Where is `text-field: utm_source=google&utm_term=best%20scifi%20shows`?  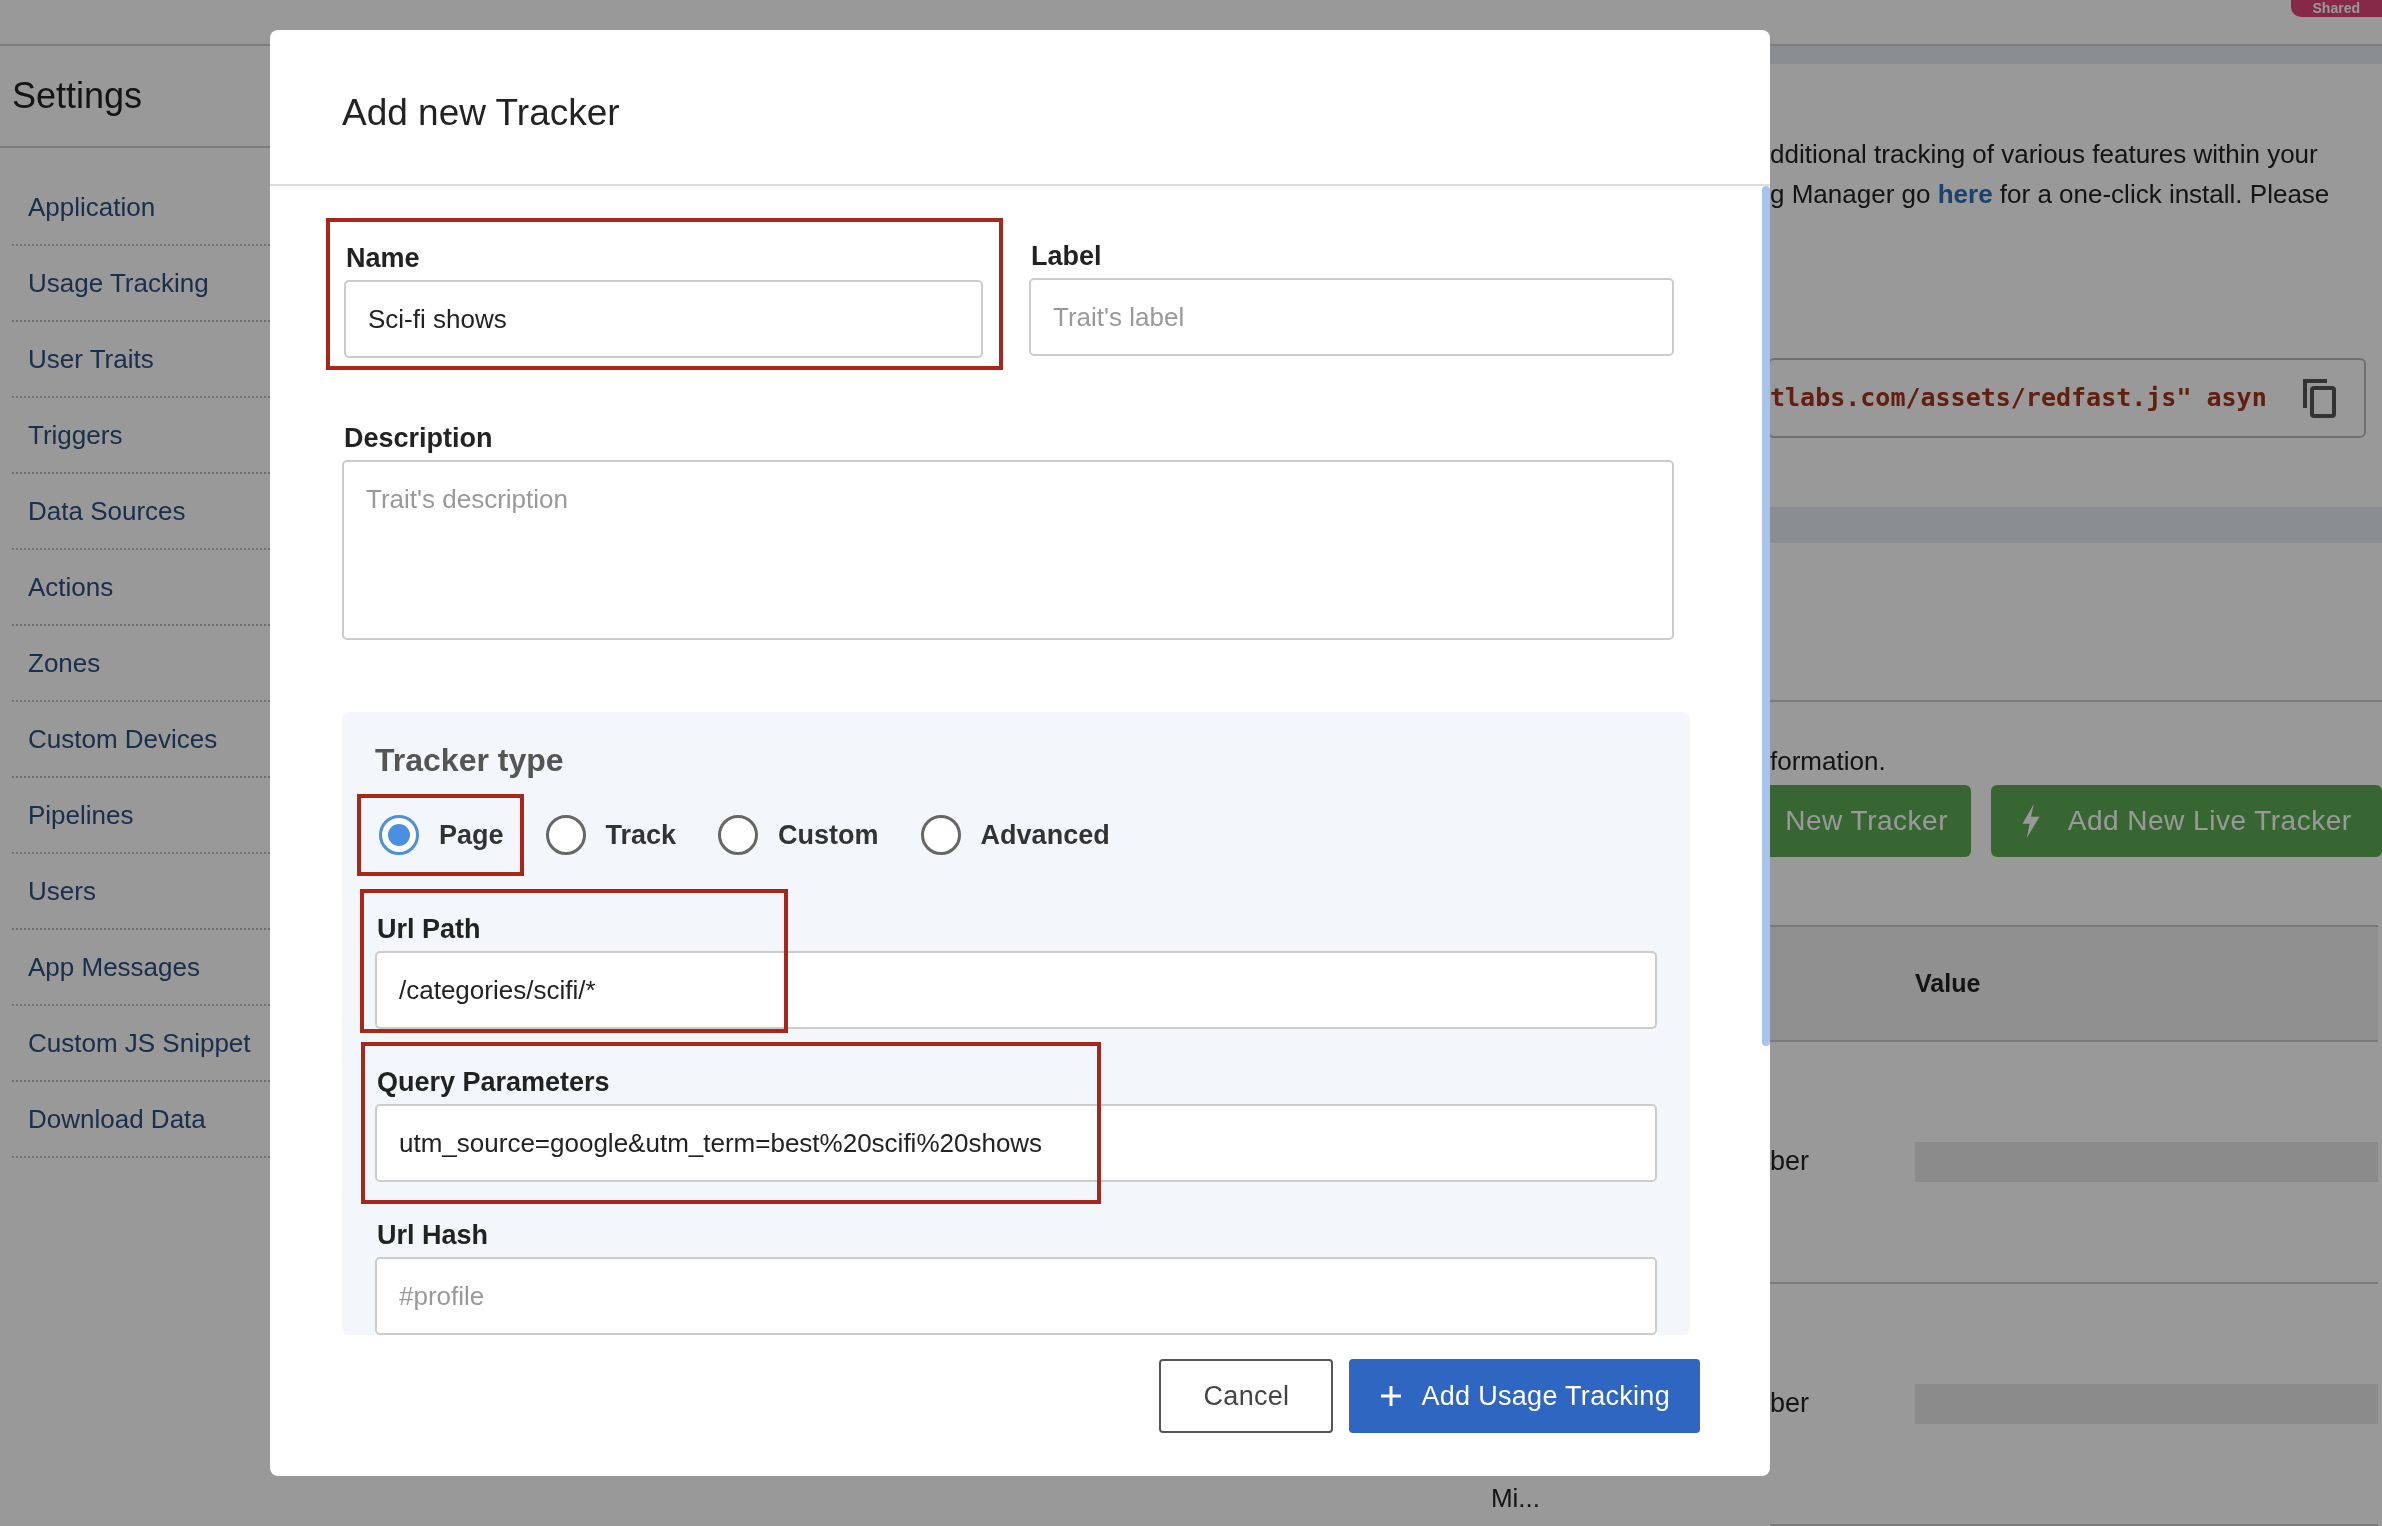 text-field: utm_source=google&utm_term=best%20scifi%20shows is located at coordinates (1016, 1143).